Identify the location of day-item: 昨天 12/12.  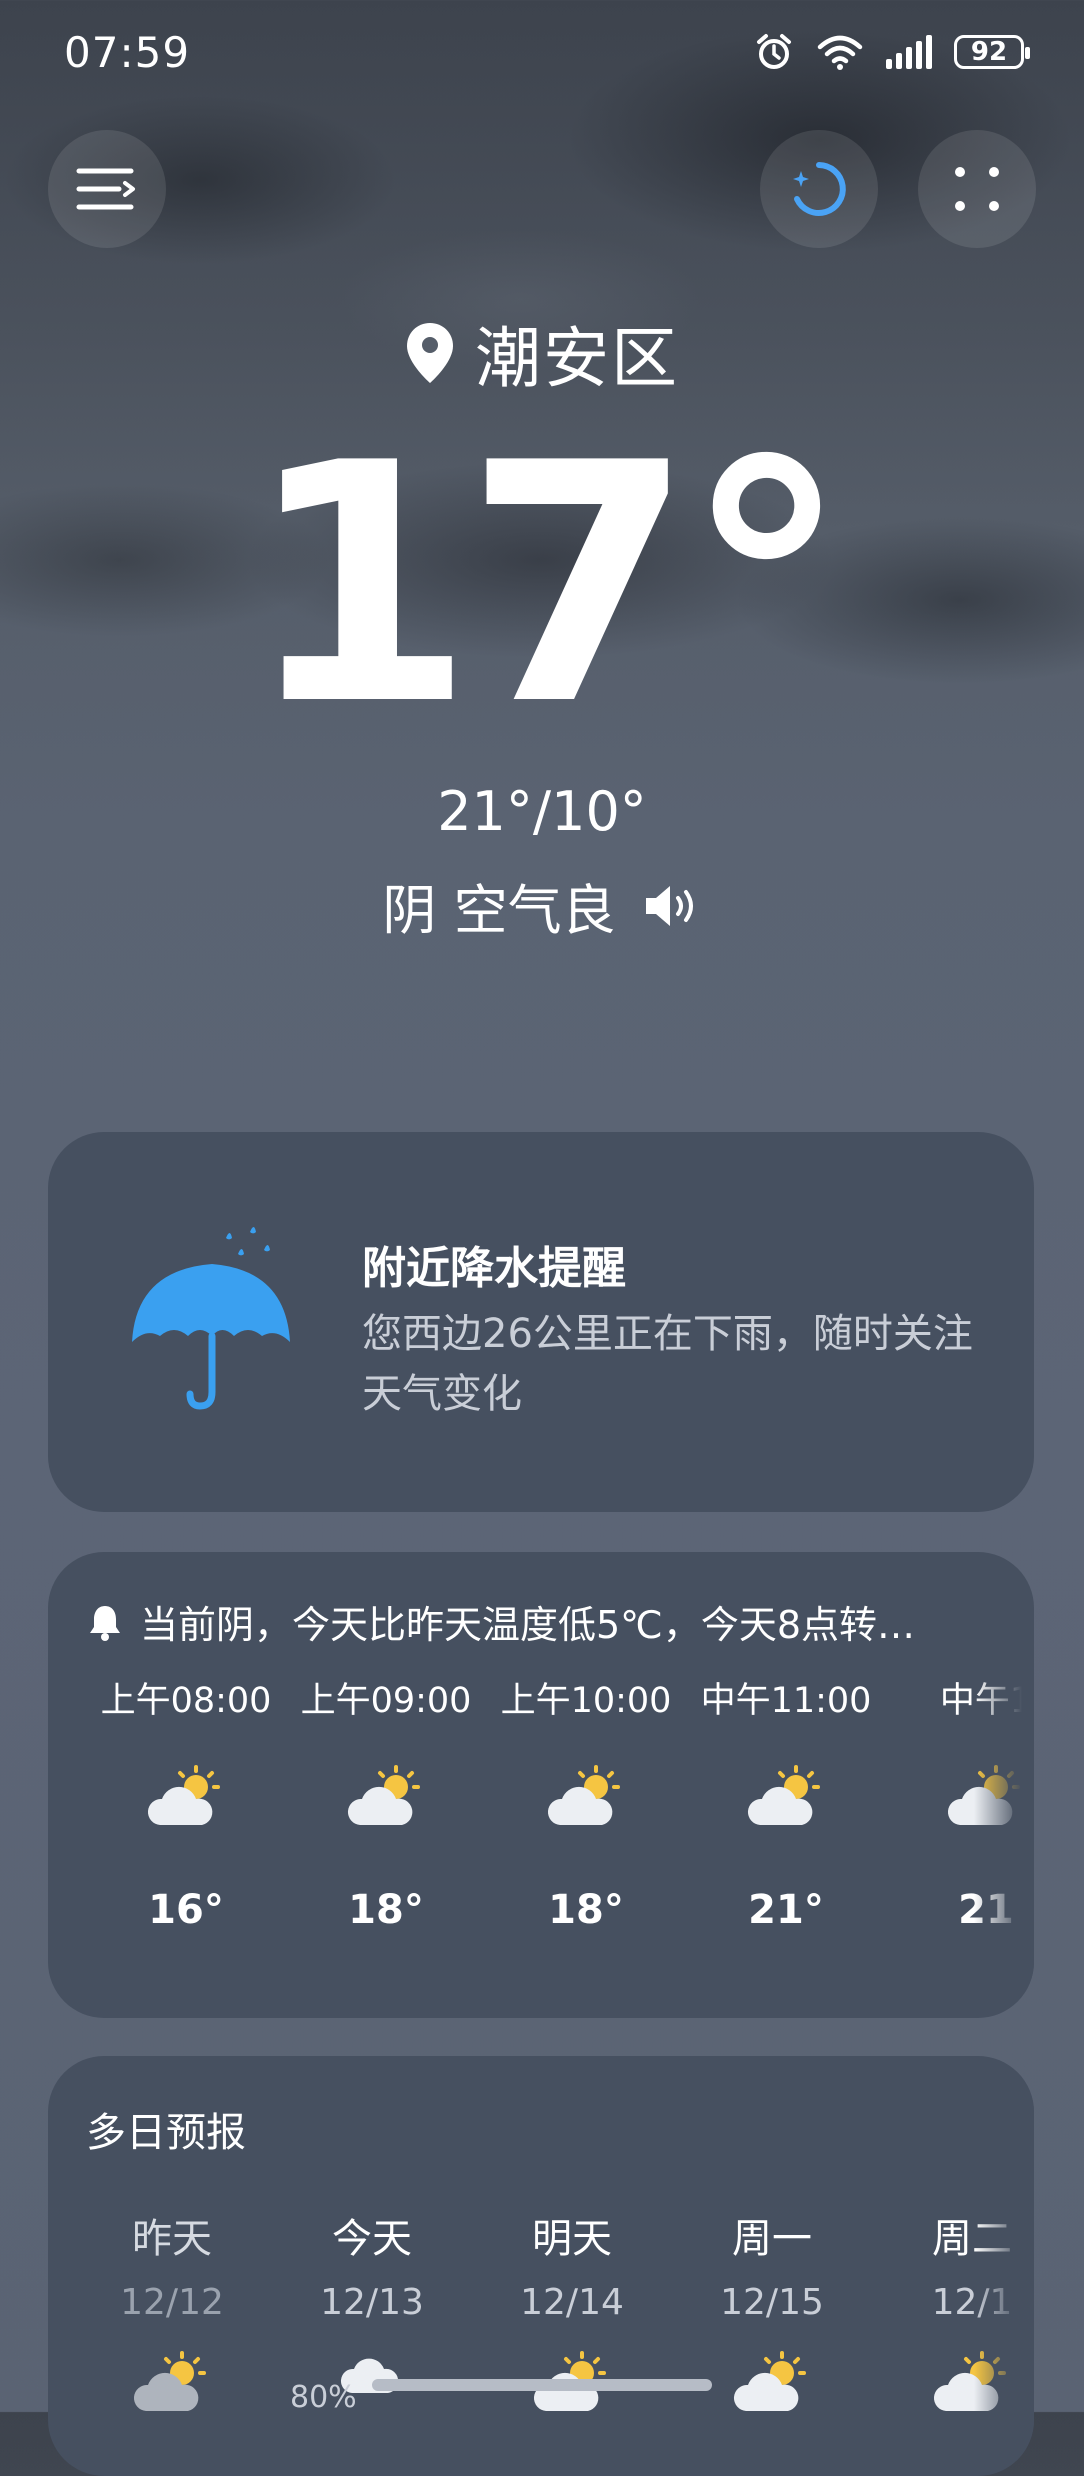
(172, 2317).